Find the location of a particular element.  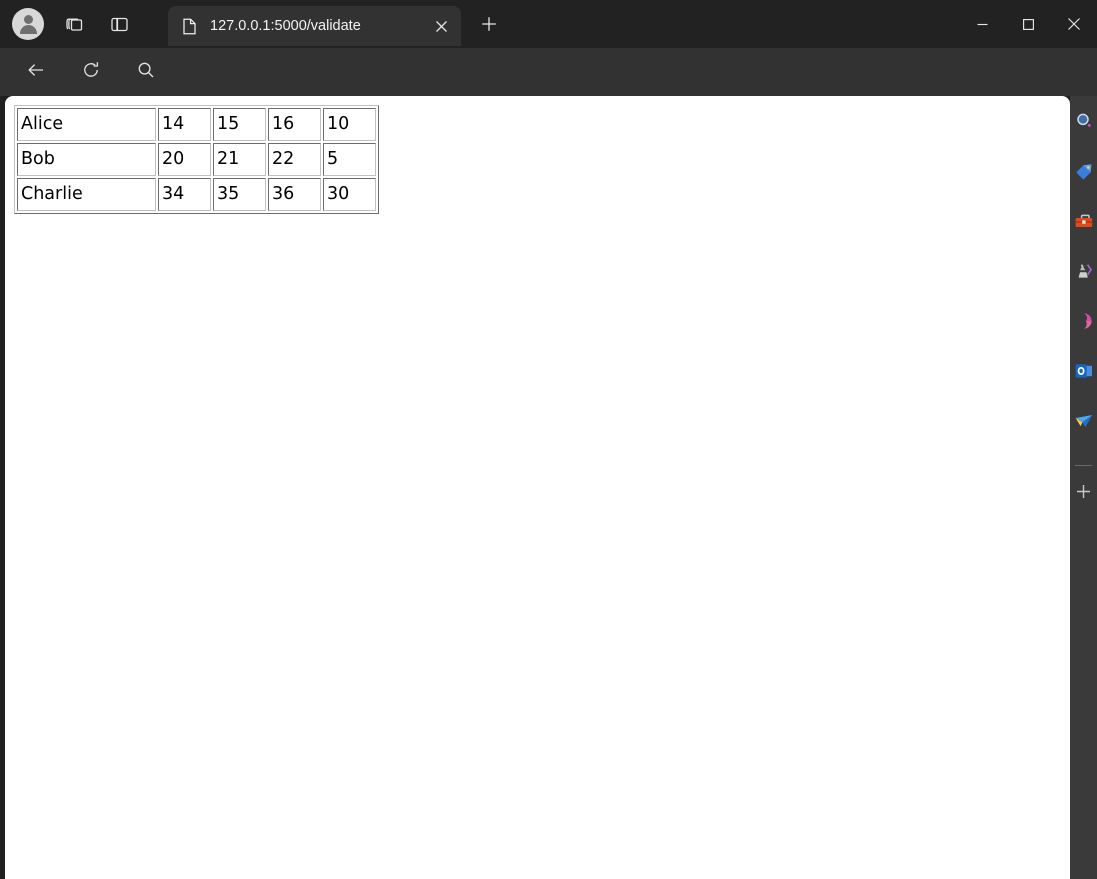

tab-actions-button is located at coordinates (119, 24).